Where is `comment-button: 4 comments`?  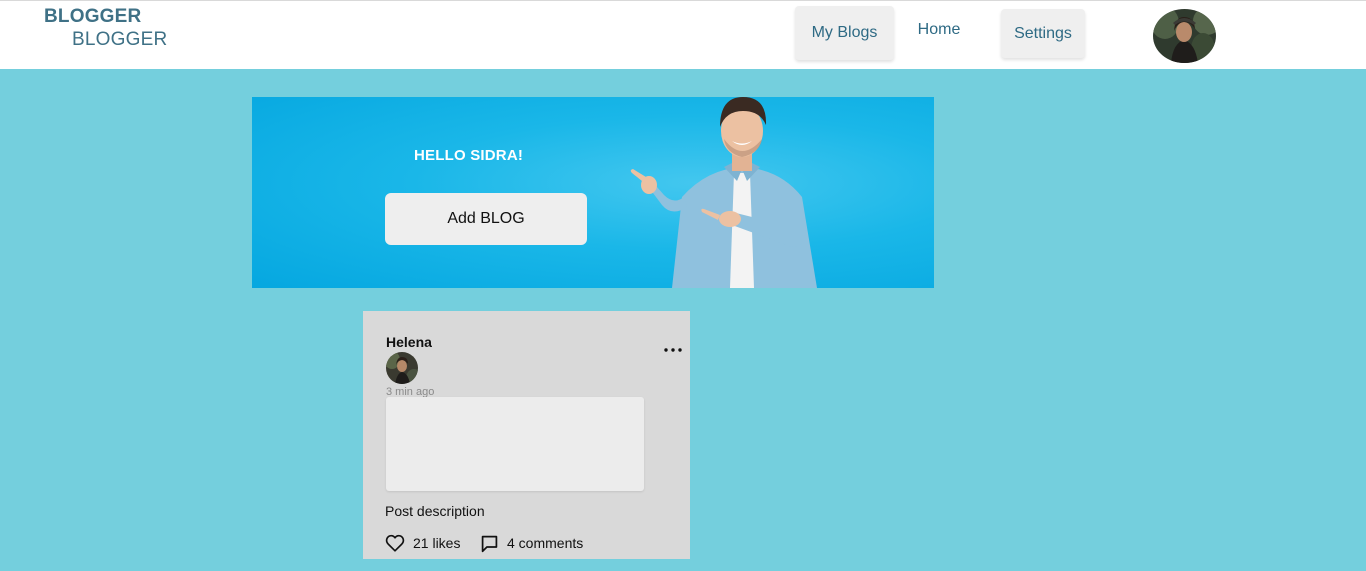
comment-button: 4 comments is located at coordinates (531, 543).